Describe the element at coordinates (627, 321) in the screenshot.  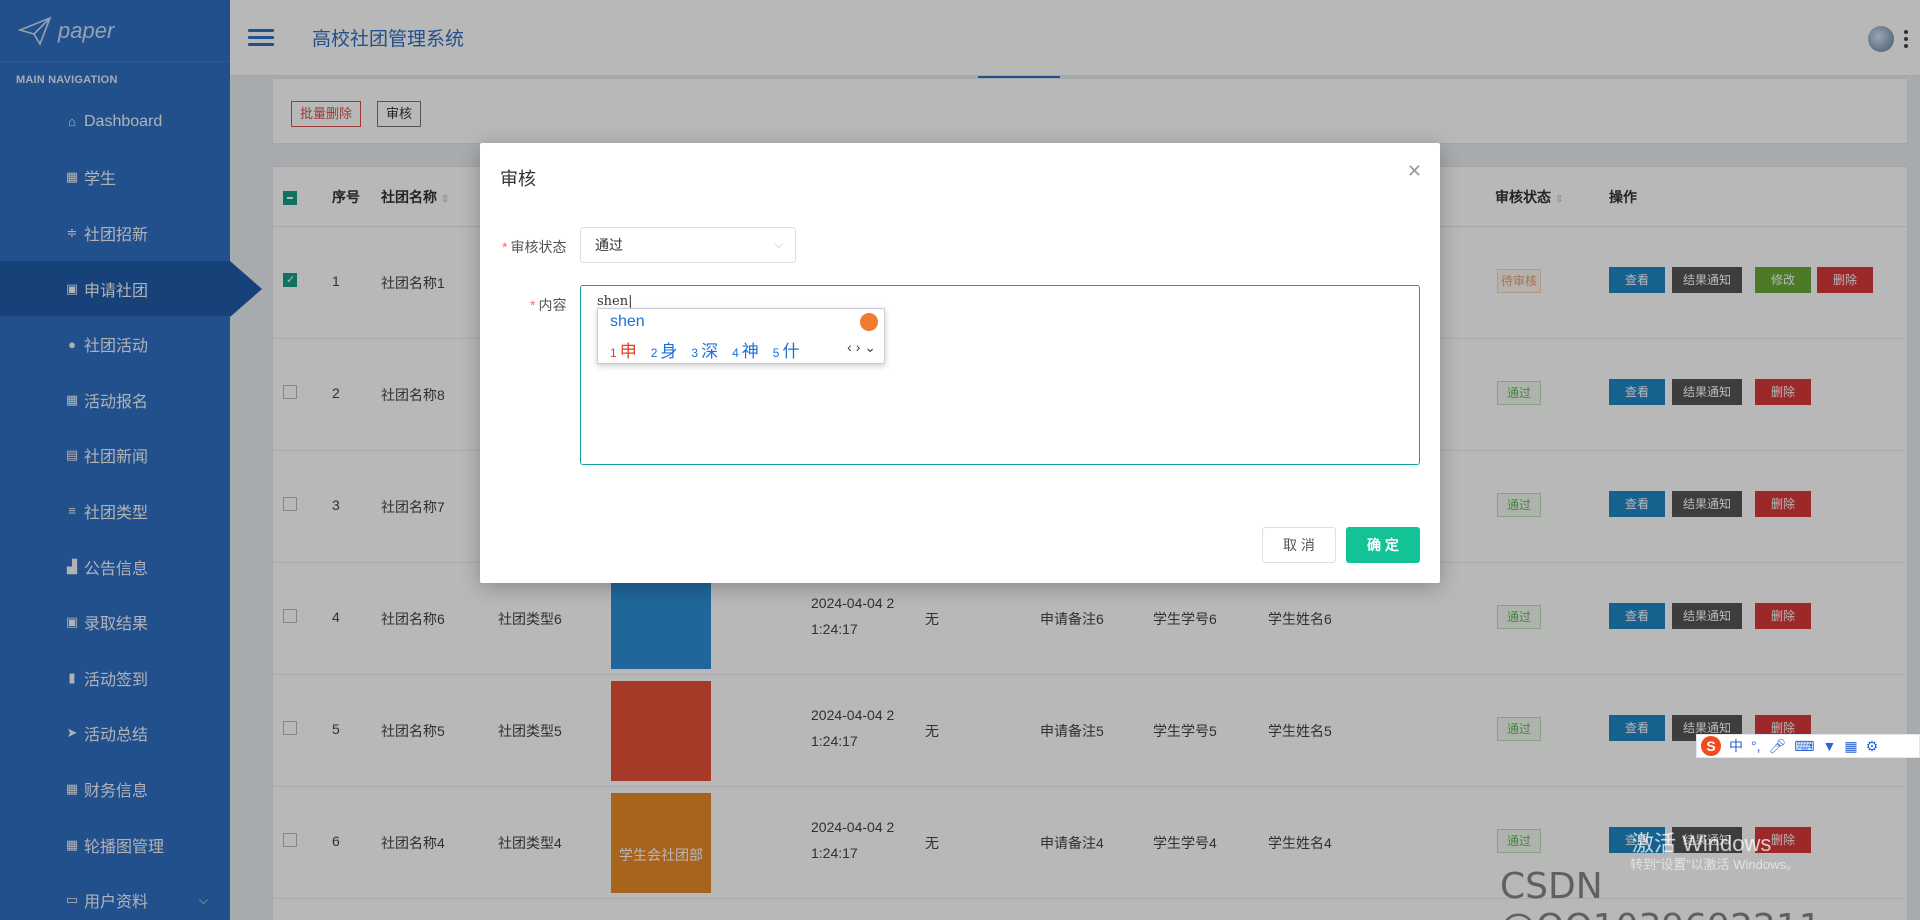
I see `ime-composition: shen` at that location.